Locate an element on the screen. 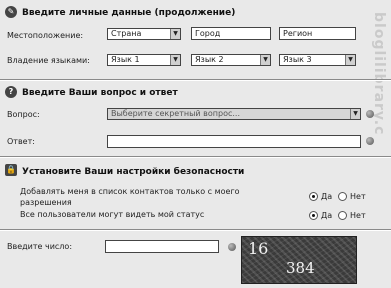 The width and height of the screenshot is (391, 288). captcha-text-line1: 16 is located at coordinates (258, 248).